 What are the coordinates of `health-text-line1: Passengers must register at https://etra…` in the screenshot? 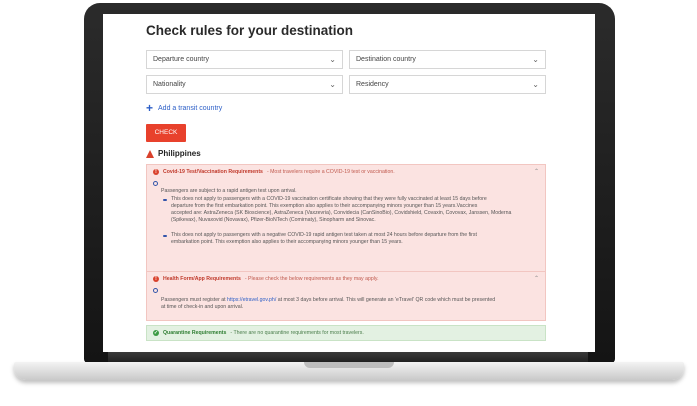 It's located at (328, 300).